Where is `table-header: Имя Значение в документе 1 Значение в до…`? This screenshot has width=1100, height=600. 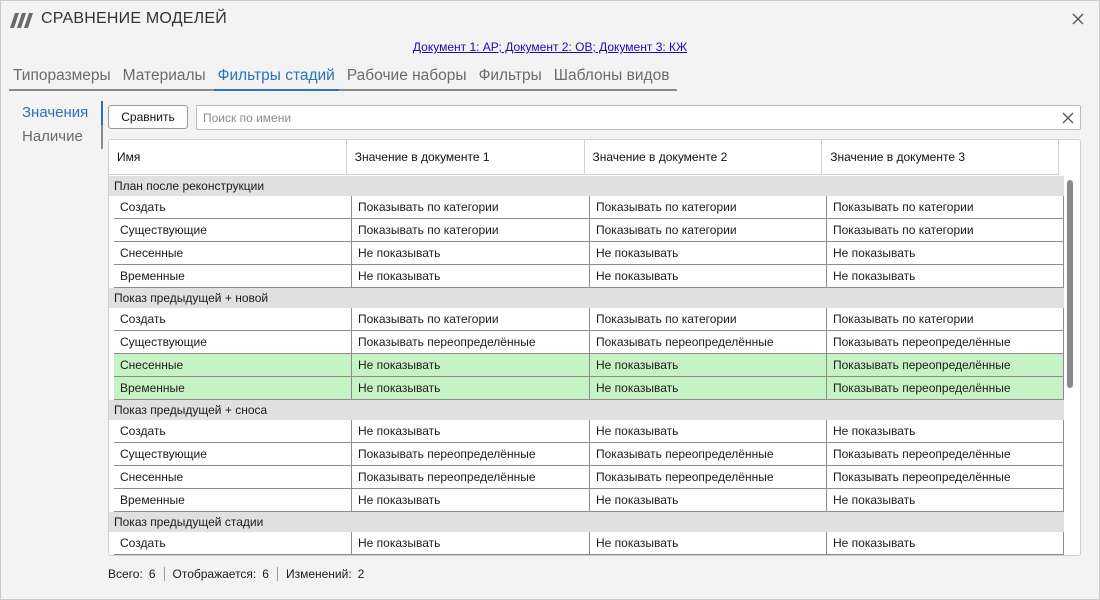 table-header: Имя Значение в документе 1 Значение в до… is located at coordinates (584, 157).